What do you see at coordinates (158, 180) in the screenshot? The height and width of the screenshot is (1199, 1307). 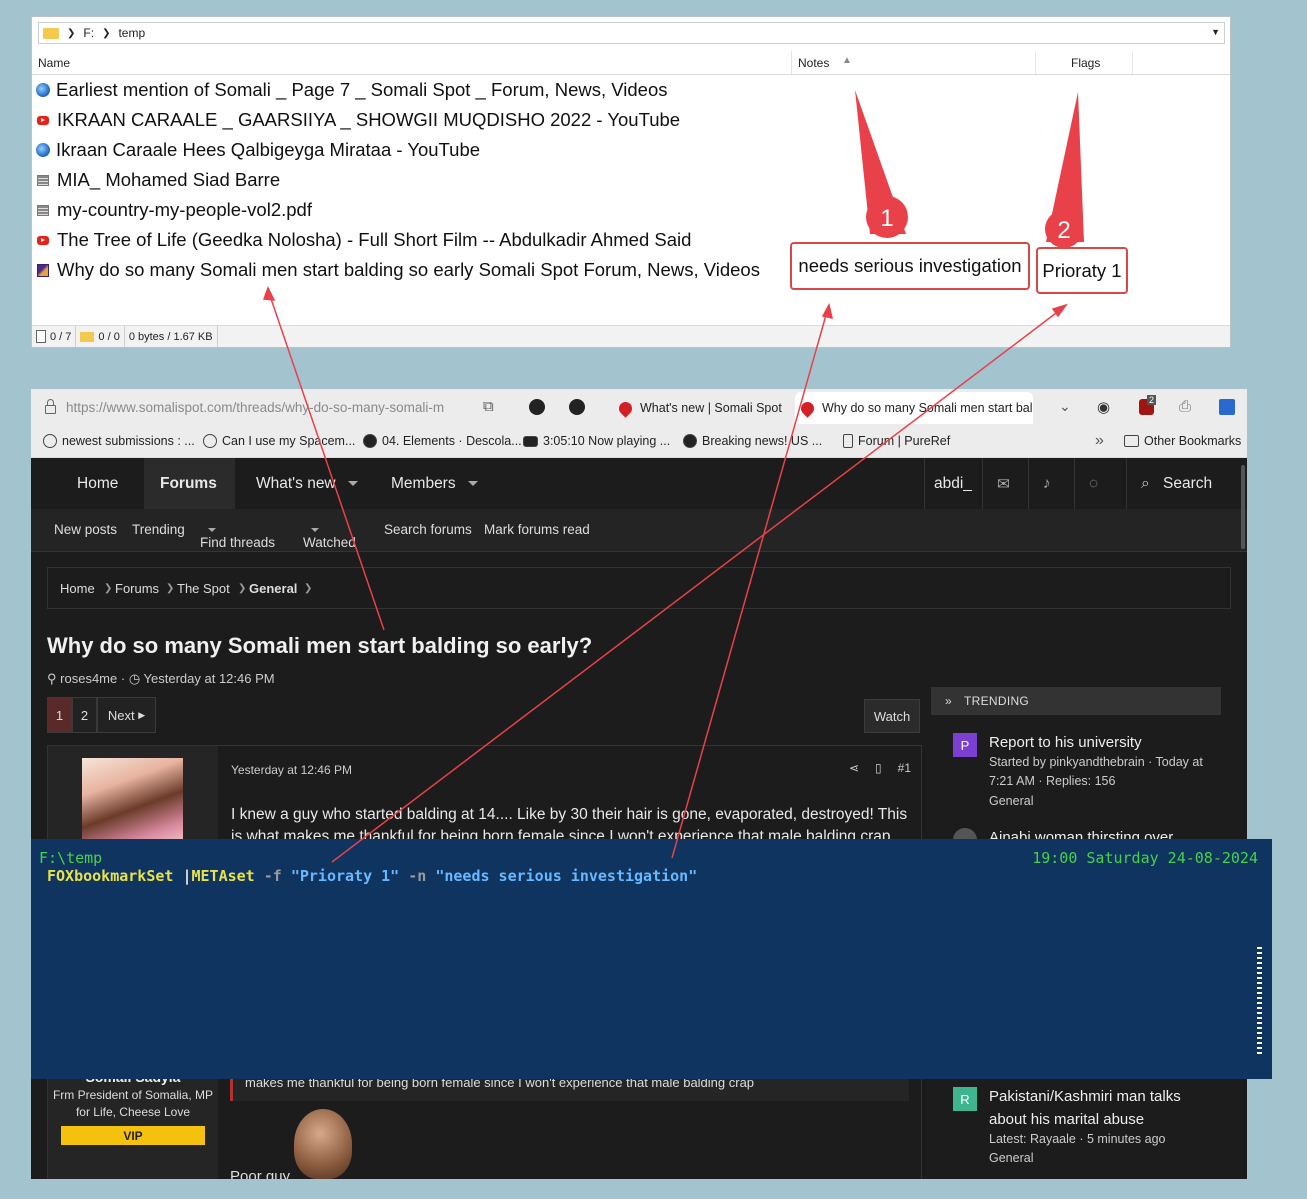 I see `file-row: MIA_ Mohamed Siad Barre` at bounding box center [158, 180].